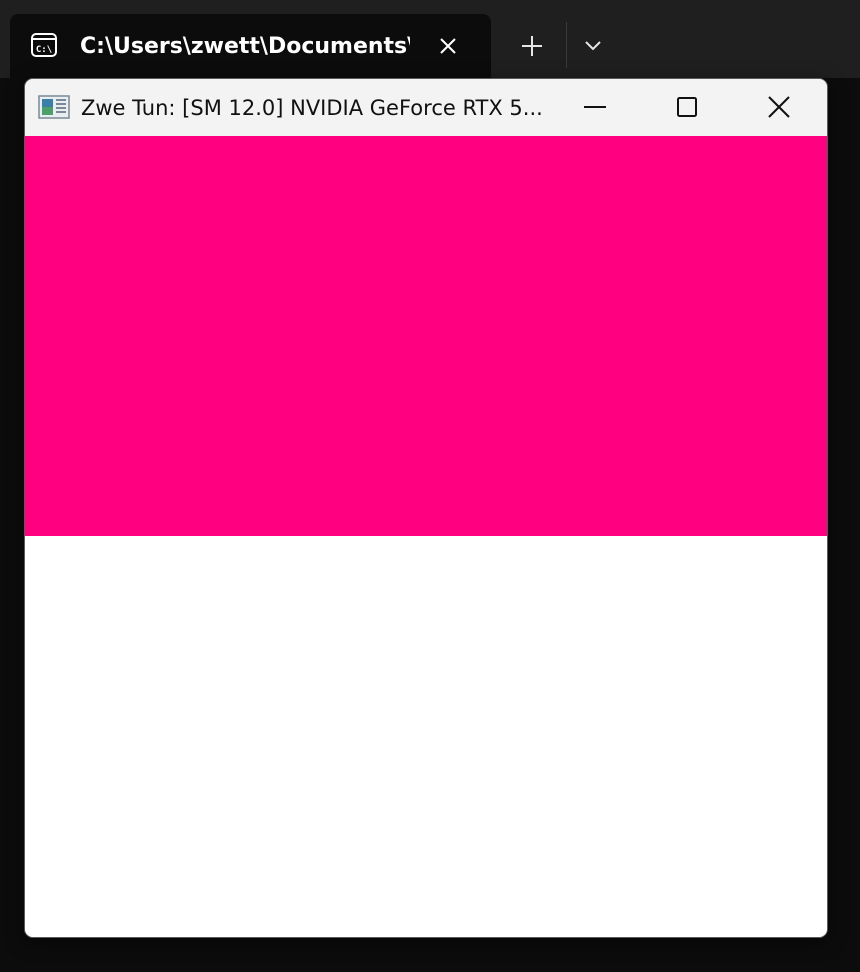 This screenshot has height=972, width=860. I want to click on tab-title: C:\Users\zwett\Documents\GI, so click(245, 46).